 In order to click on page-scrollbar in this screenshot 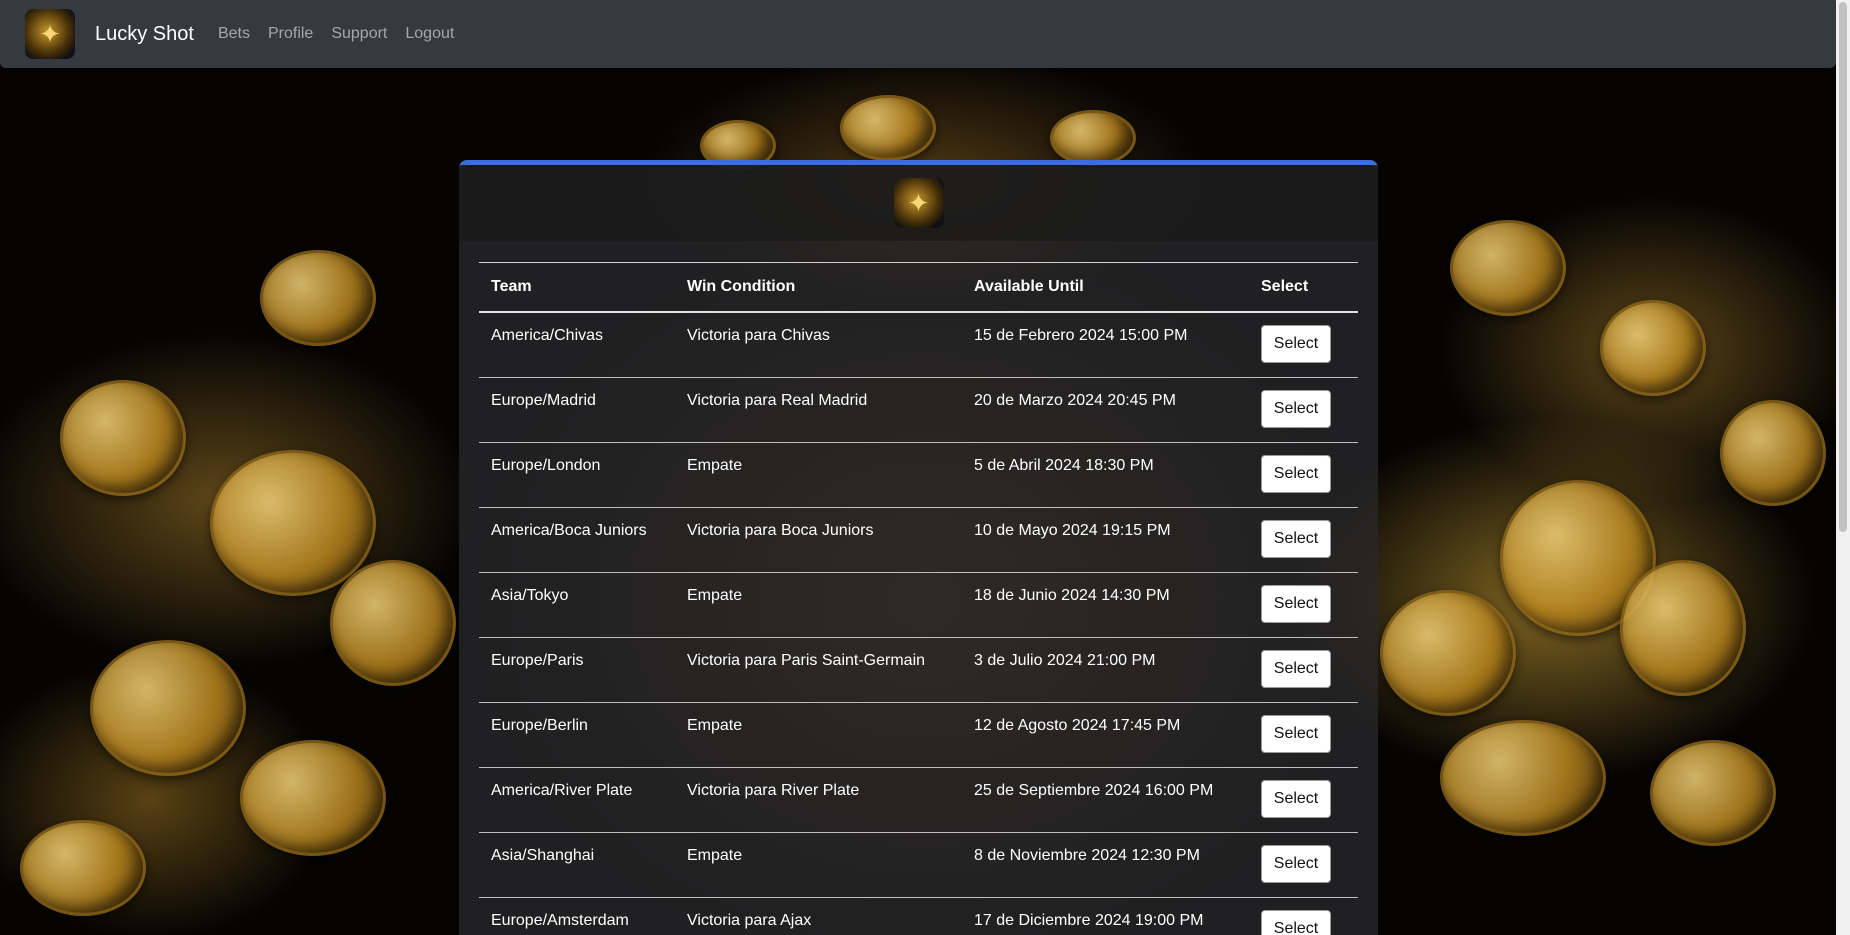, I will do `click(1843, 467)`.